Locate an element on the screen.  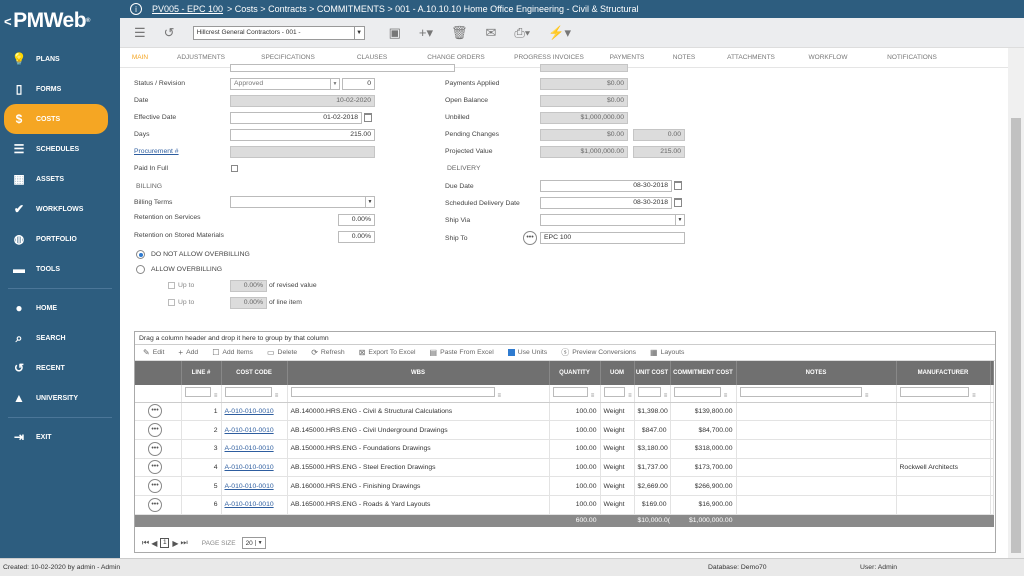
column-header-commitment-cost: COMMITMENT COST is located at coordinates (703, 373).